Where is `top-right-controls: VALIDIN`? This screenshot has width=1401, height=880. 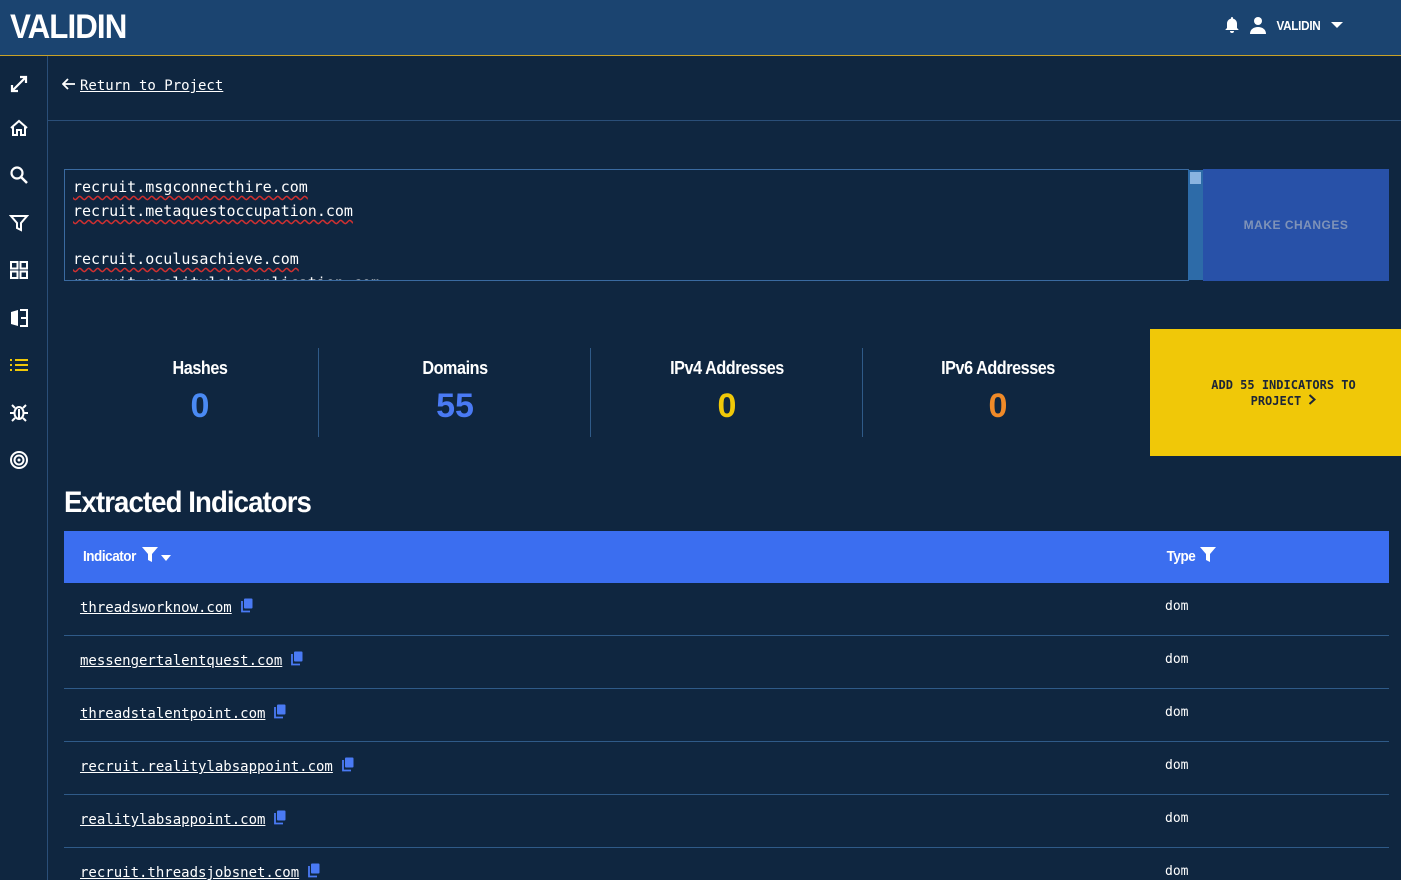
top-right-controls: VALIDIN is located at coordinates (1283, 25).